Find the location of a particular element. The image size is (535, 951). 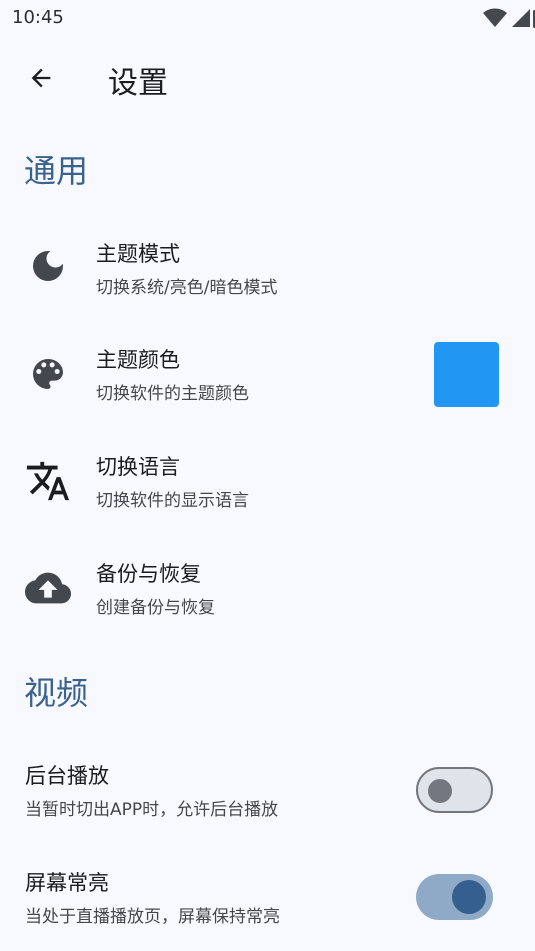

setting-theme-color: 主题颜色 切换软件的主题颜色 is located at coordinates (267, 374).